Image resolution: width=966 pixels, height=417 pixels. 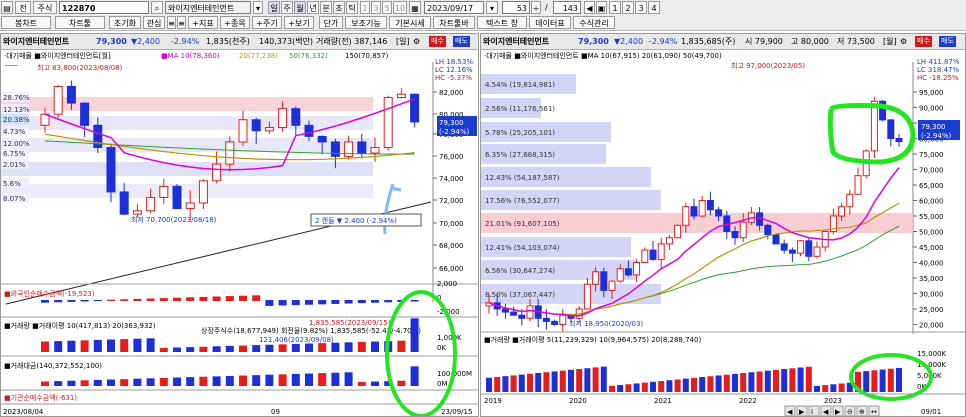 What do you see at coordinates (45, 7) in the screenshot?
I see `stock-type-select: 주식` at bounding box center [45, 7].